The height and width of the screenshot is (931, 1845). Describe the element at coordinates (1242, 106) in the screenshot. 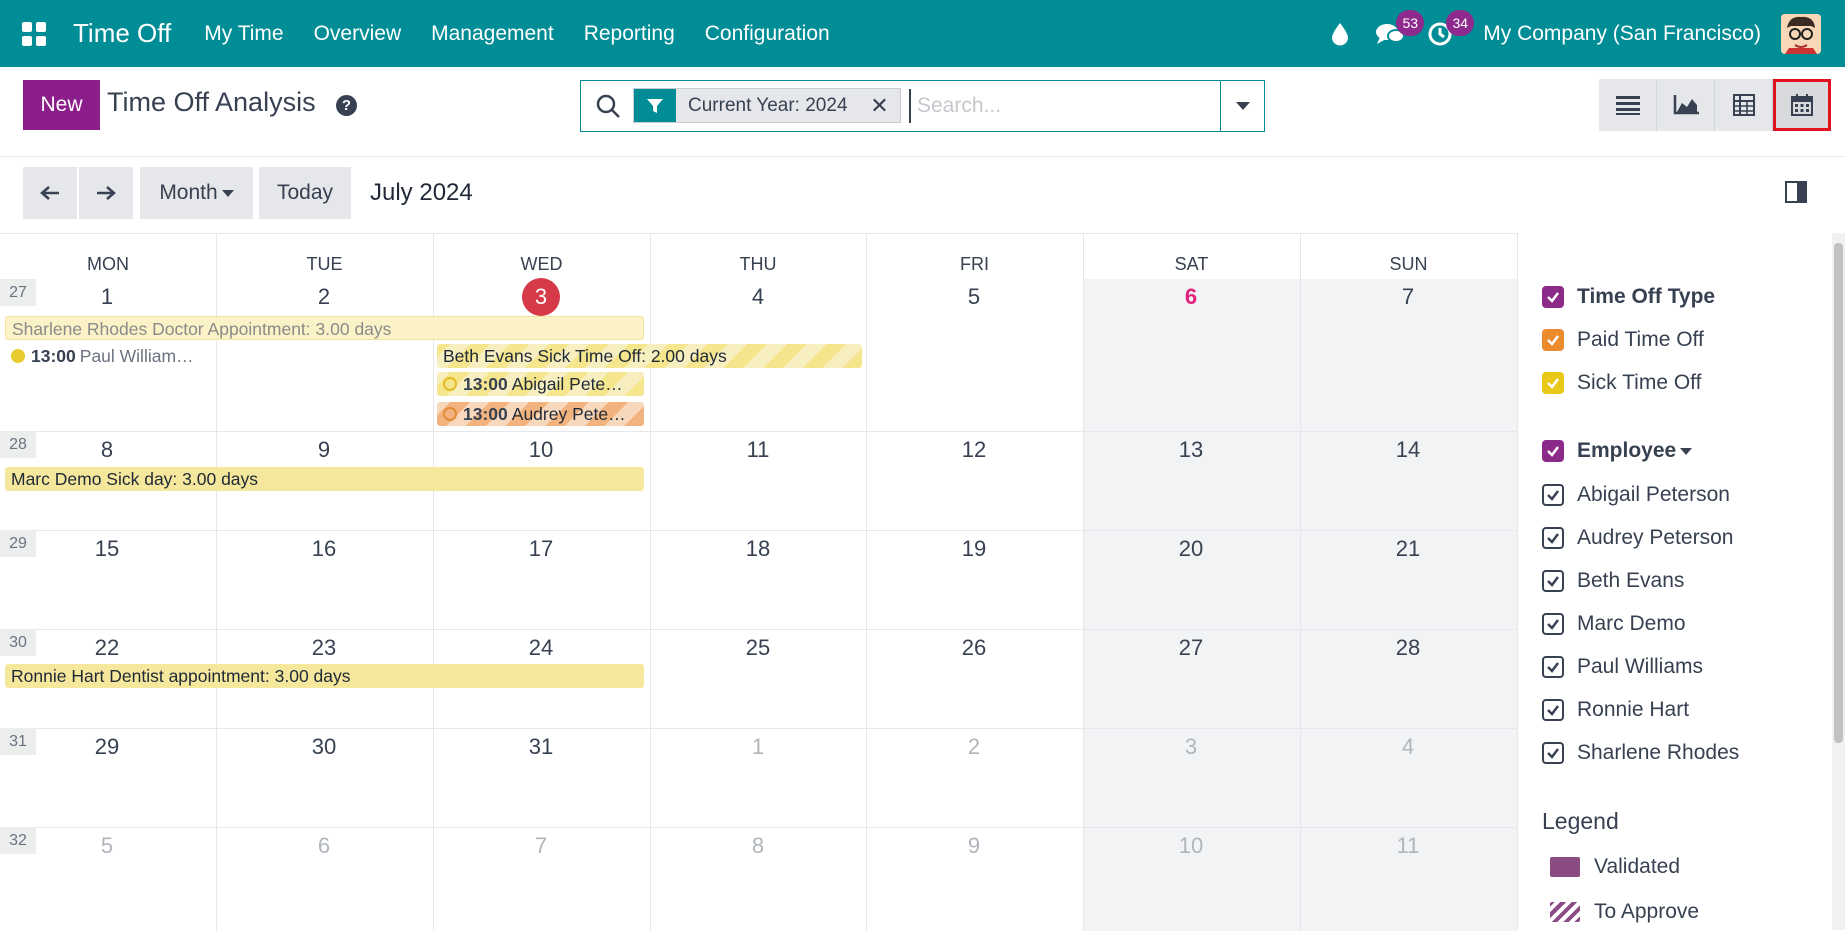

I see `search-options-toggle` at that location.